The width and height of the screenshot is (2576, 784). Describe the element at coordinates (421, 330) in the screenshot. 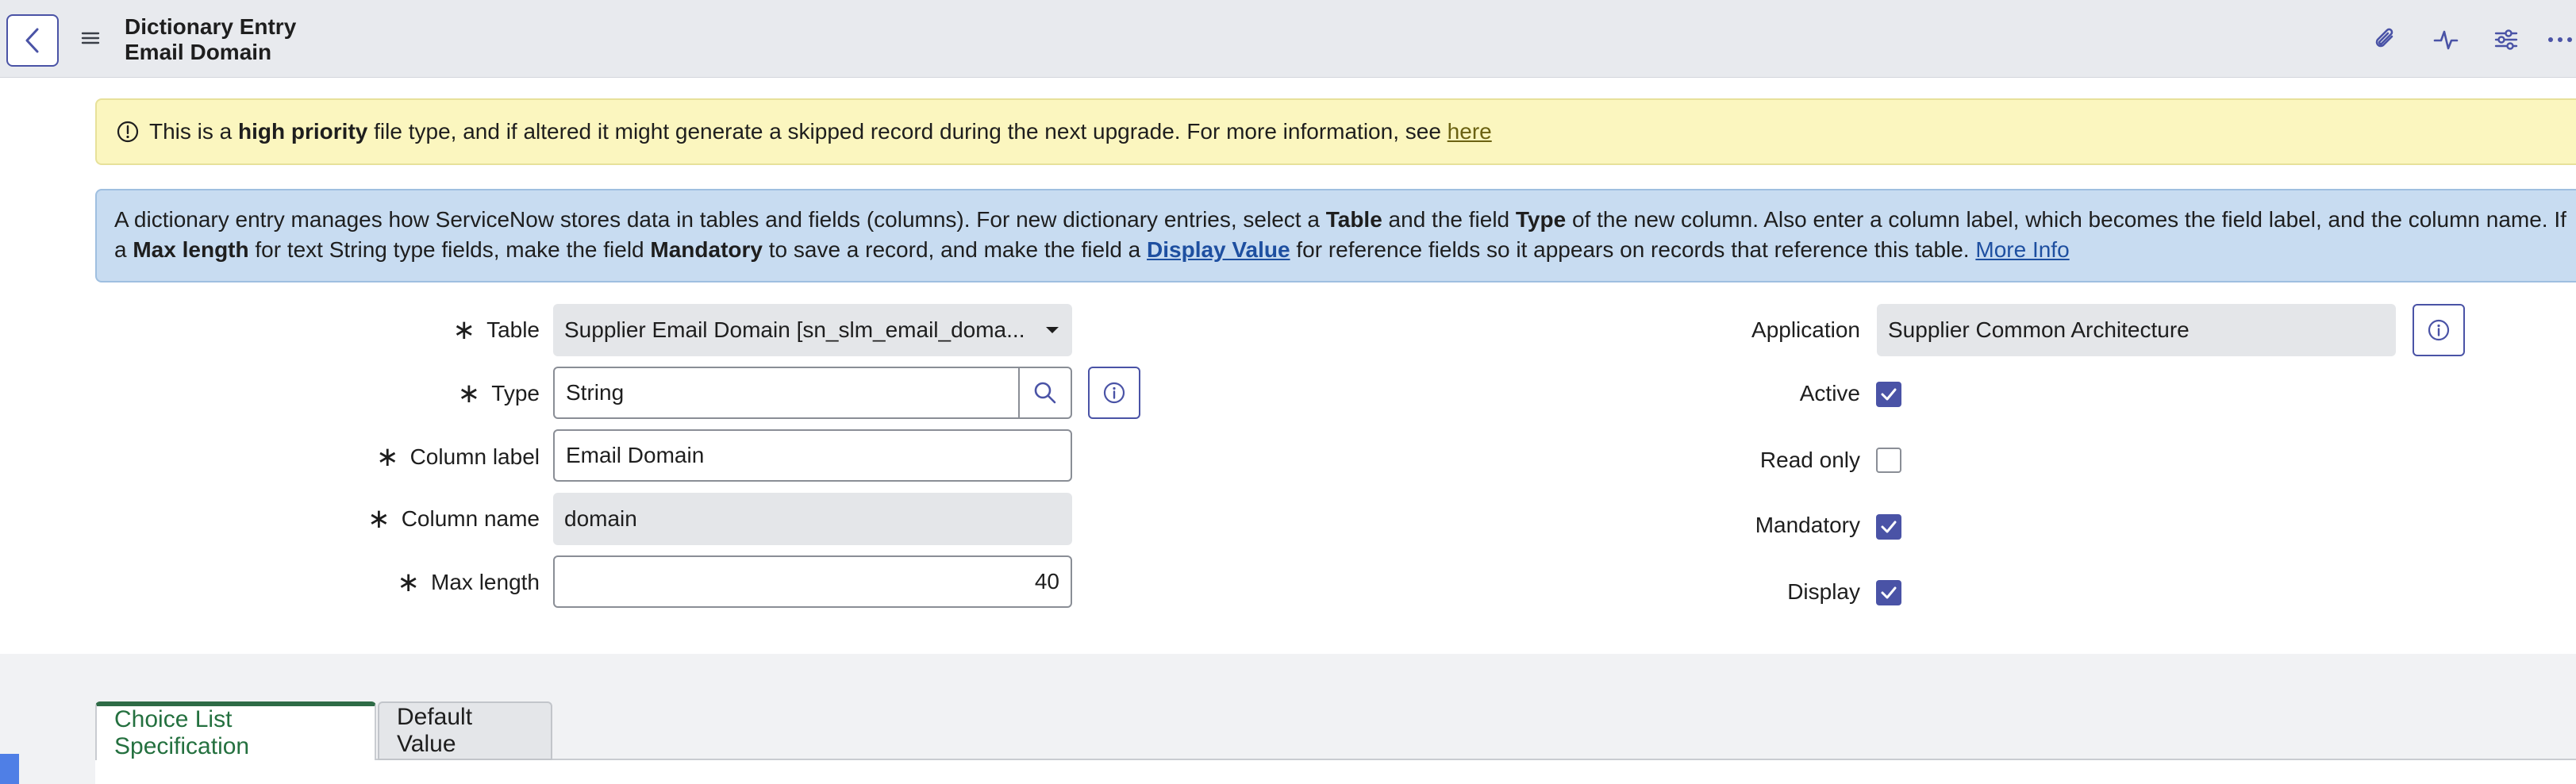

I see `table-label: ∗ Table` at that location.